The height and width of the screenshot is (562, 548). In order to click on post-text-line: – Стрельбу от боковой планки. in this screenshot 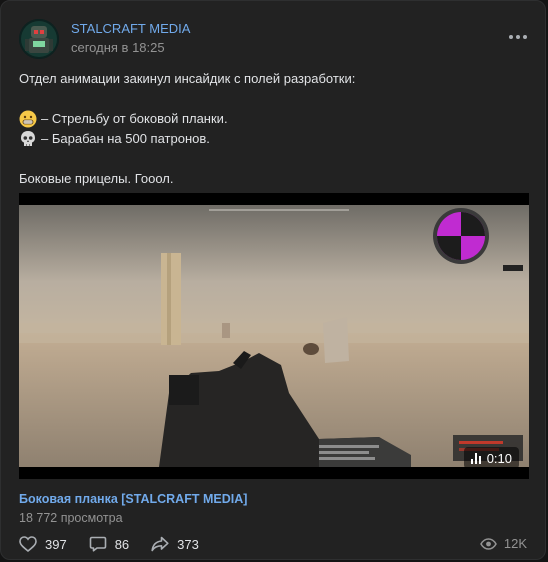, I will do `click(274, 119)`.